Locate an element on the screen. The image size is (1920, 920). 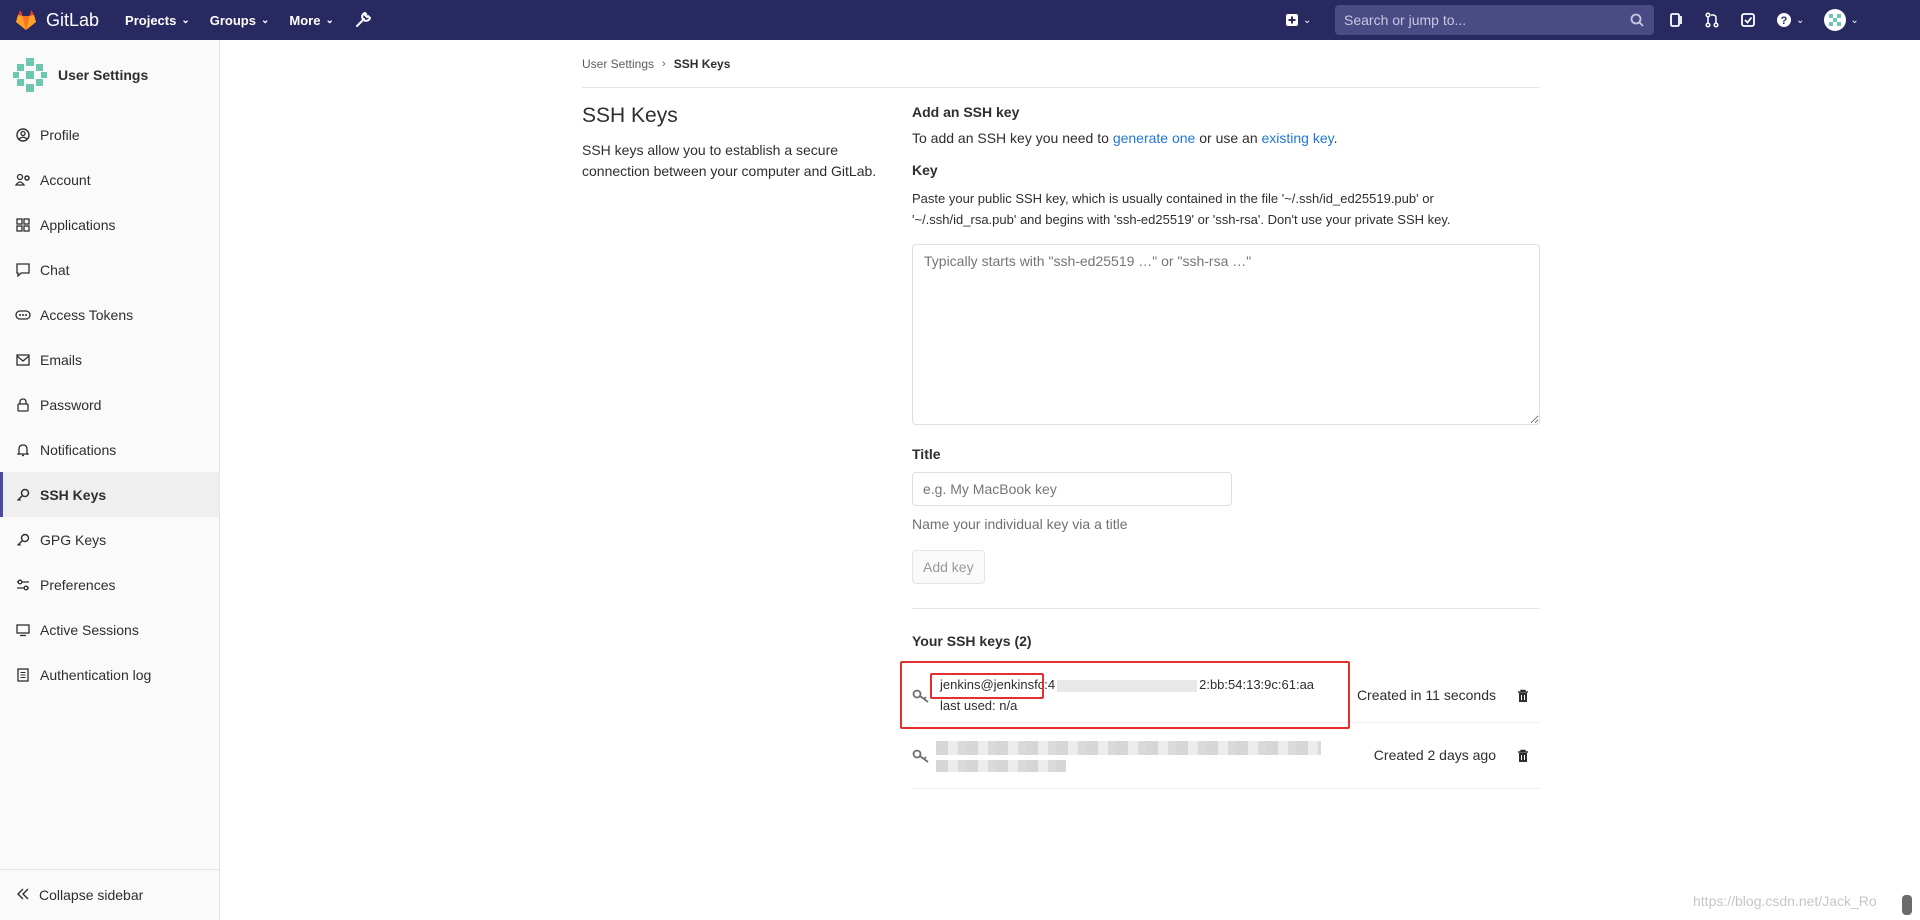
sidebar-item-chat: Chat is located at coordinates (109, 269).